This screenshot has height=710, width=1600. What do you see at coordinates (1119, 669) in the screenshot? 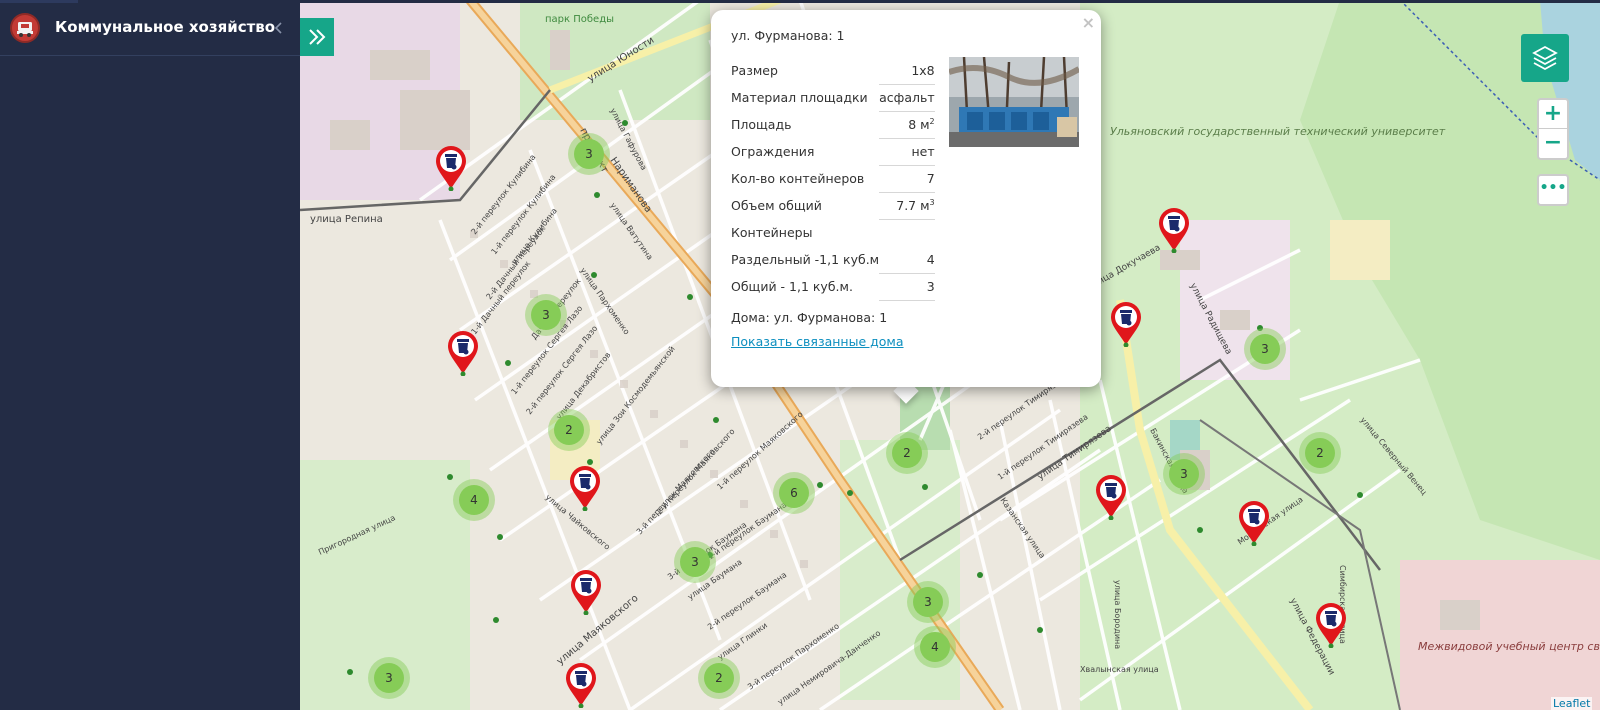
I see `map-label: Хвалынская улица` at bounding box center [1119, 669].